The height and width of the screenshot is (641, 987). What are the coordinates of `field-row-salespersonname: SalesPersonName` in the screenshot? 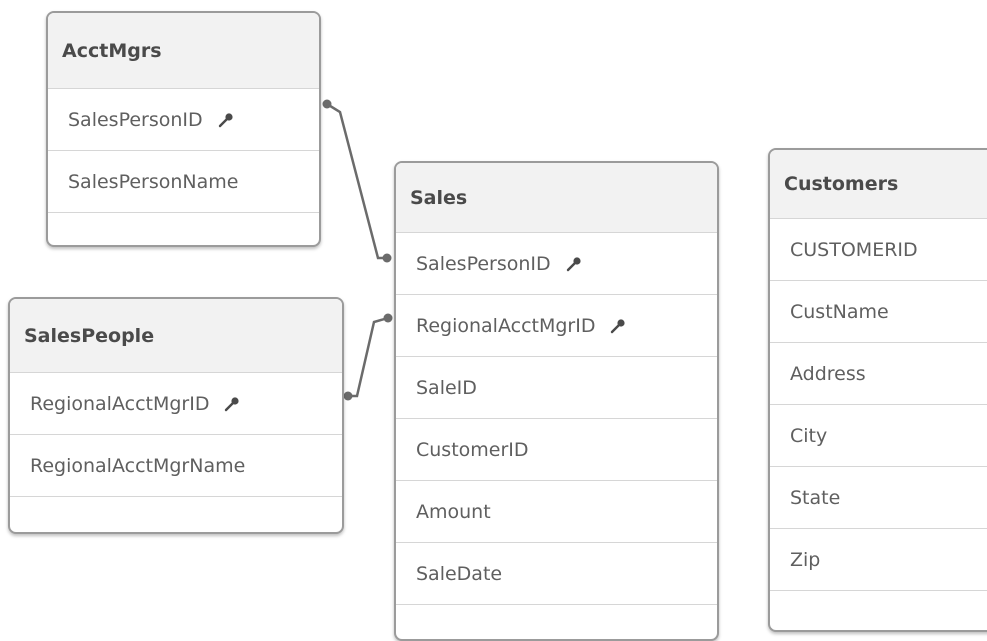 It's located at (183, 181).